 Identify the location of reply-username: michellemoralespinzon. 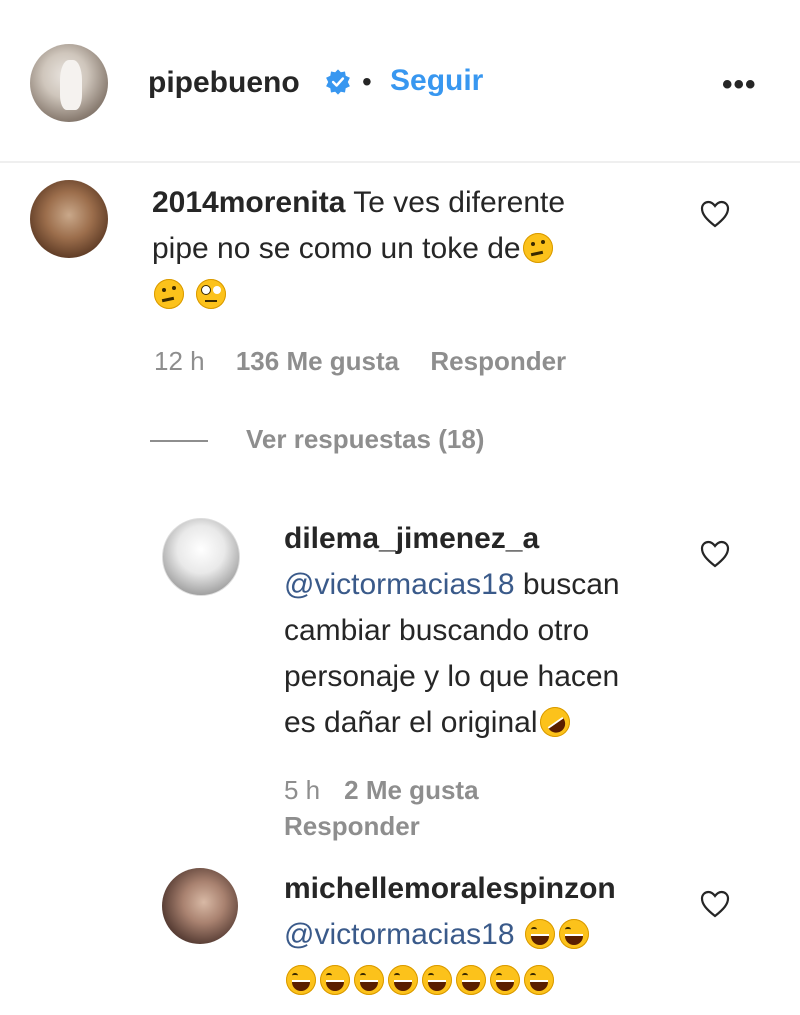
(450, 888).